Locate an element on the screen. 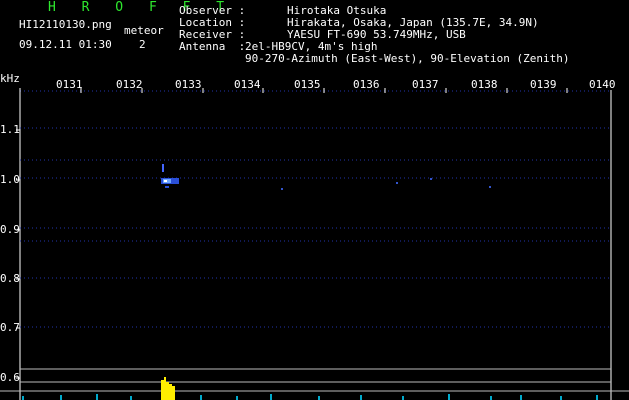 This screenshot has width=629, height=400. y-unit-label: kHz is located at coordinates (10, 78).